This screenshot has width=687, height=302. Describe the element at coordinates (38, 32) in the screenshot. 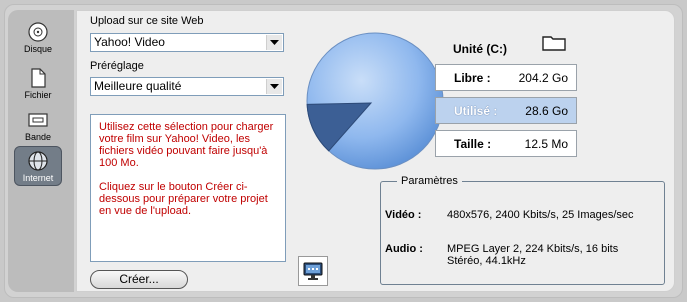

I see `disc-icon` at that location.